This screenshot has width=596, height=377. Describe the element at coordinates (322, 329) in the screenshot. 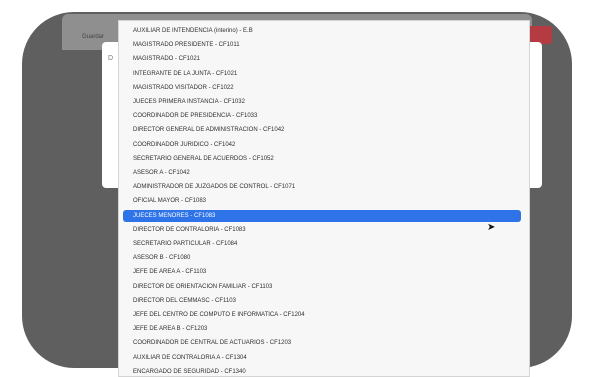

I see `dropdown-option: JEFE DE AREA B - CF1203` at that location.